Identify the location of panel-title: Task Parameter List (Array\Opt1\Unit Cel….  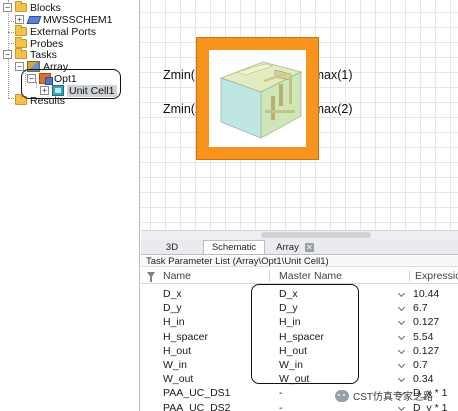
(299, 261).